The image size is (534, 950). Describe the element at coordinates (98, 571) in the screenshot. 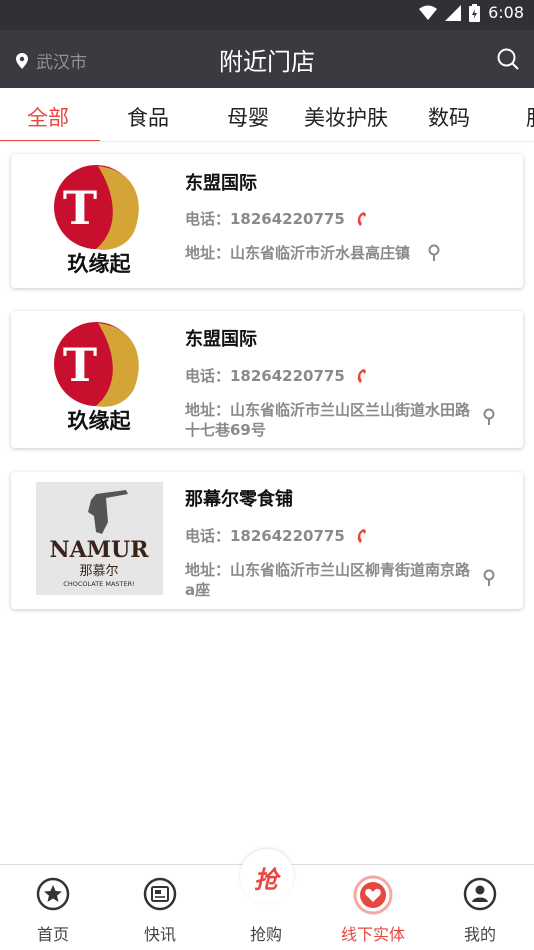

I see `svg-text: 那慕尔` at that location.